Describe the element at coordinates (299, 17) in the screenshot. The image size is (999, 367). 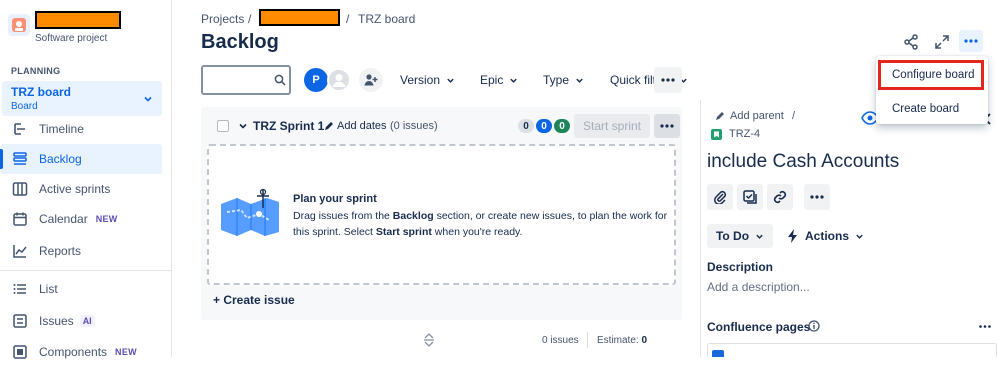
I see `breadcrumb-project-redacted` at that location.